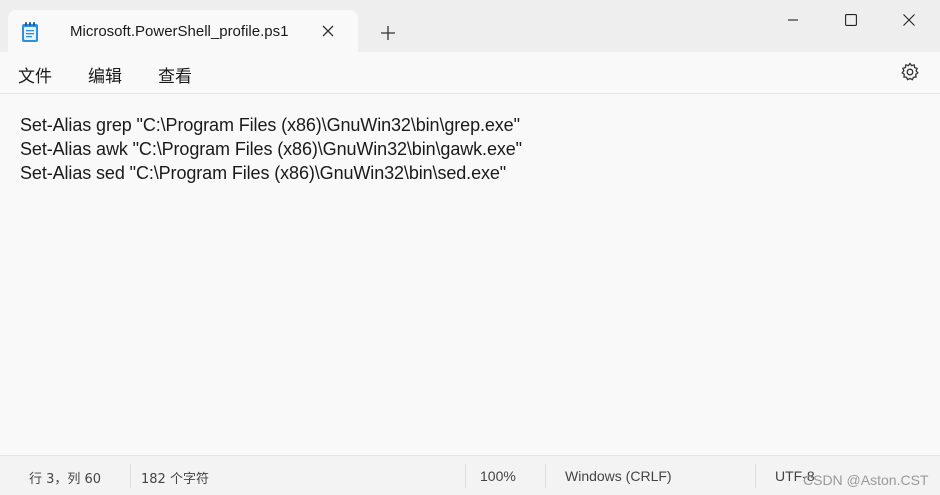  I want to click on title-bar: Microsoft.PowerShell_profile.ps1, so click(470, 26).